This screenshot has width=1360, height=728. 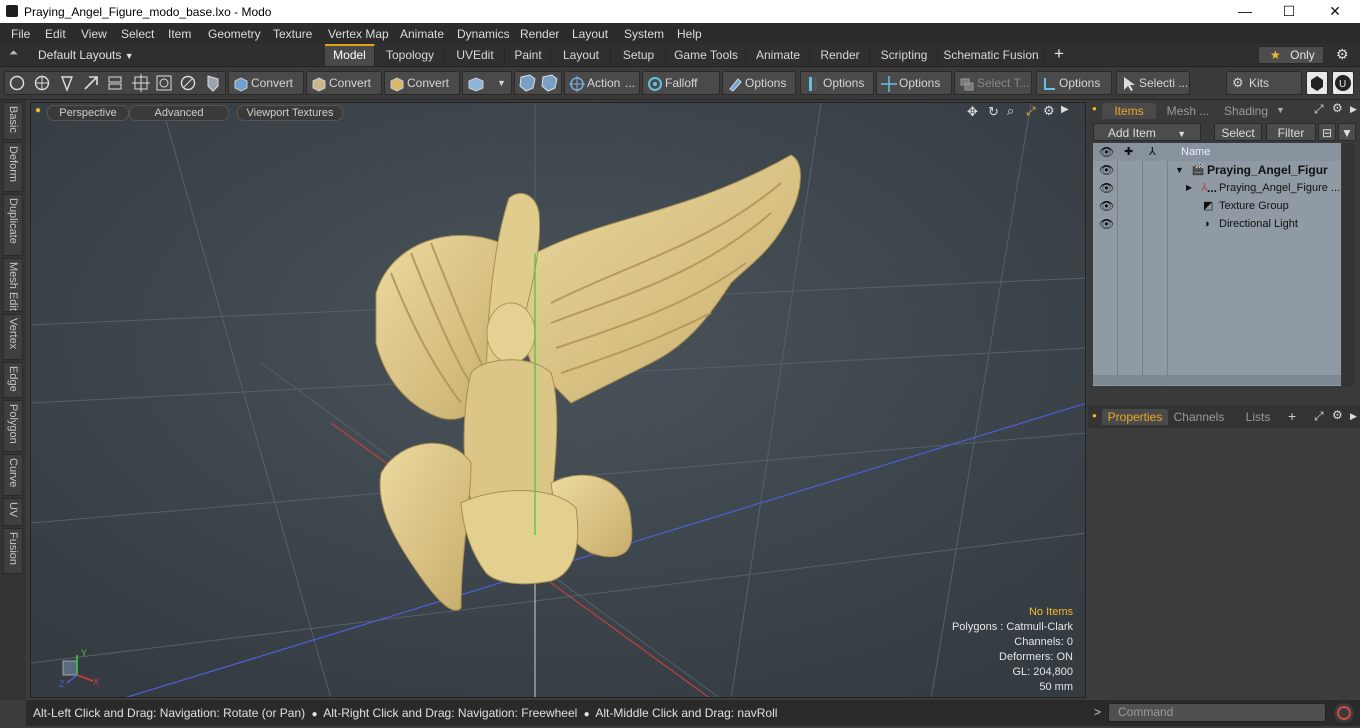 I want to click on lock-column-icon: ✚, so click(x=1128, y=152).